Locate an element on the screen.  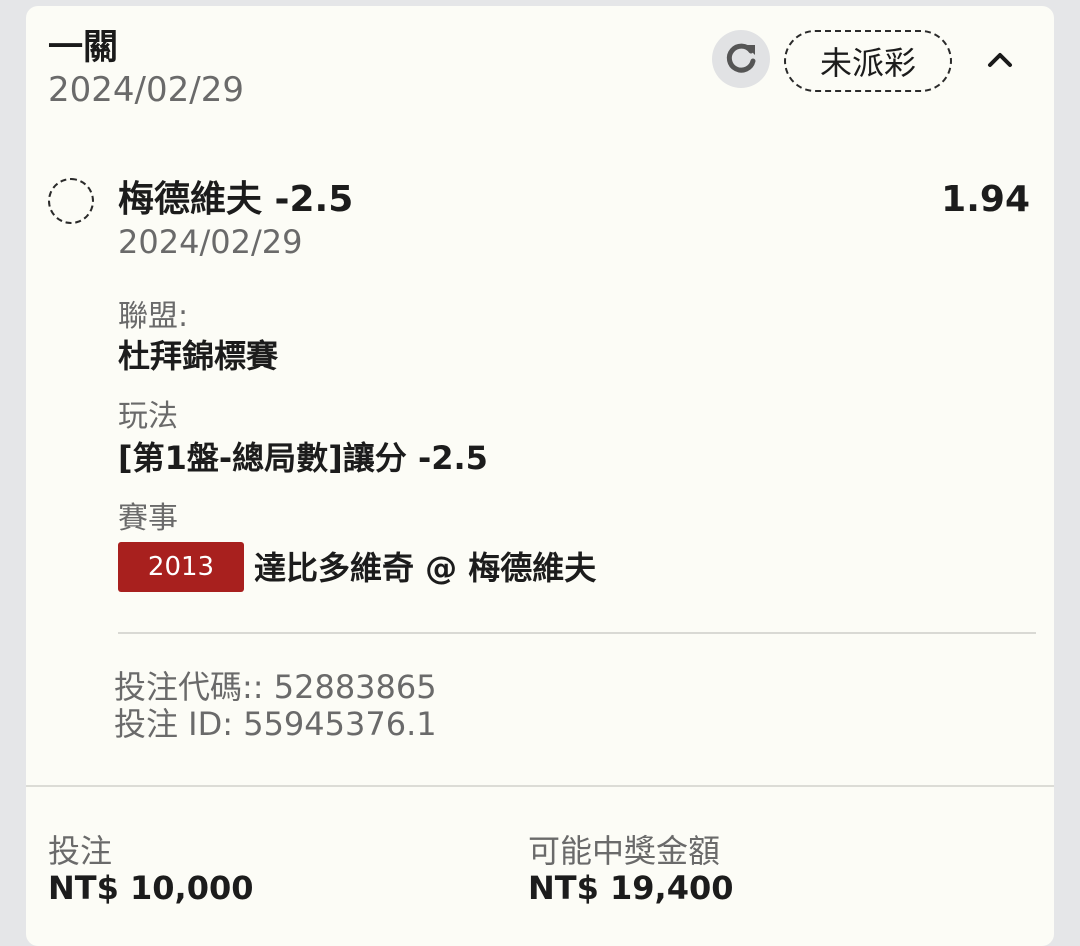
league-label: 聯盟: is located at coordinates (153, 316).